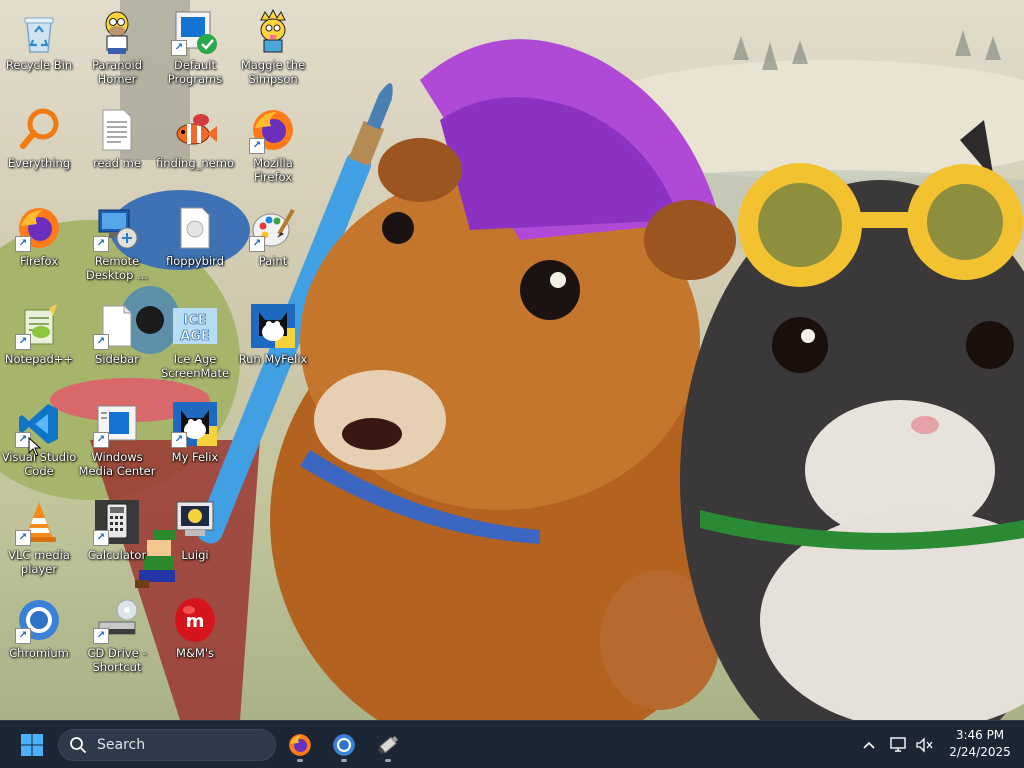 Image resolution: width=1024 pixels, height=768 pixels. I want to click on taskbar-app-firefox, so click(300, 745).